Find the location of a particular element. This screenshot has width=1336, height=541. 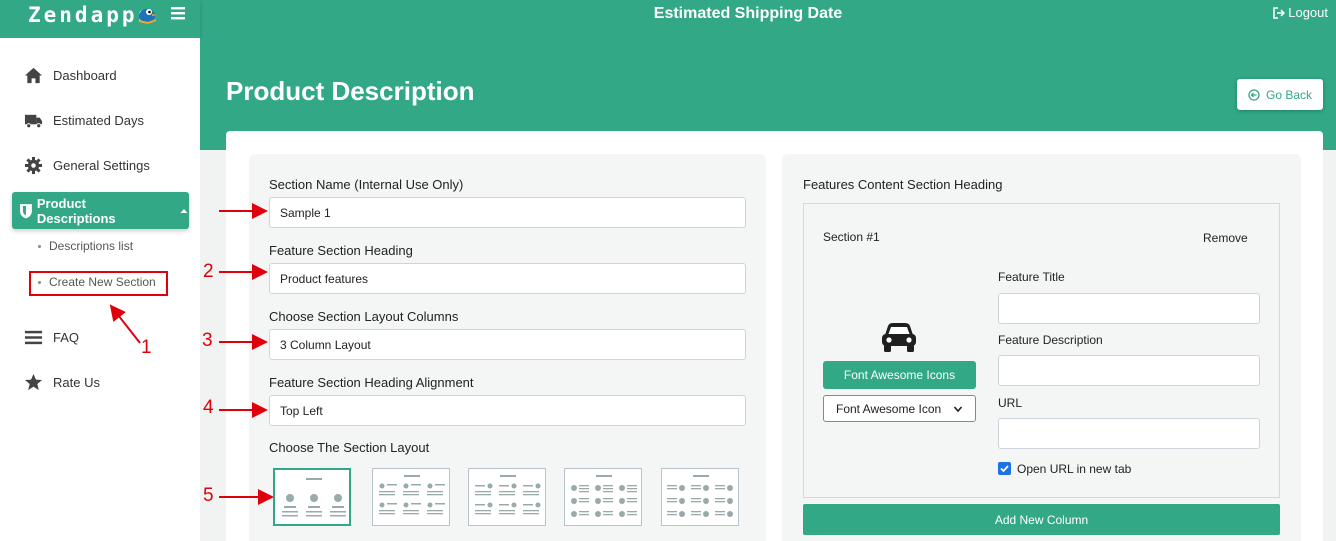

icon-select: Font Awesome Icon is located at coordinates (899, 408).